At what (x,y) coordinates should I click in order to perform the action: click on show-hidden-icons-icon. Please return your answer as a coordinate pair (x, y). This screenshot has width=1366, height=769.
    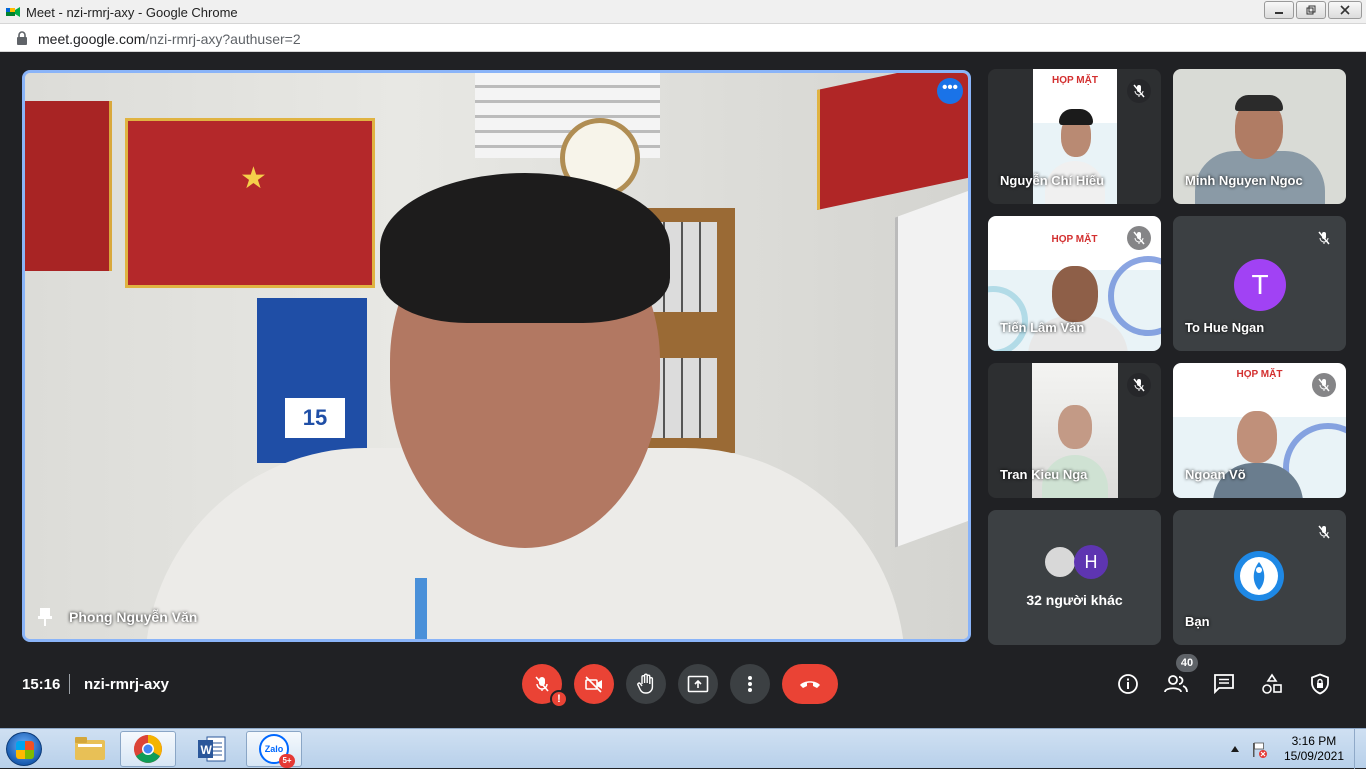
    Looking at the image, I should click on (1235, 749).